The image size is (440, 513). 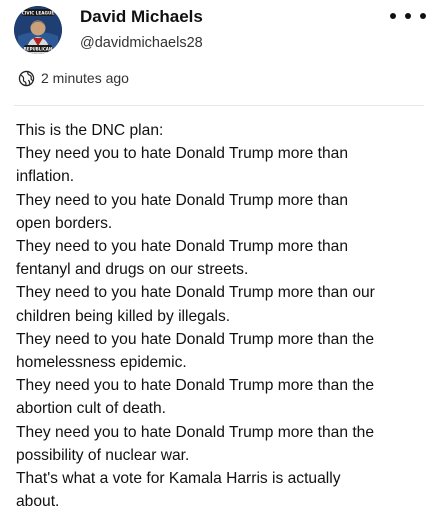 I want to click on avatar-badge-top: CIVIC LEAGUE, so click(x=38, y=13).